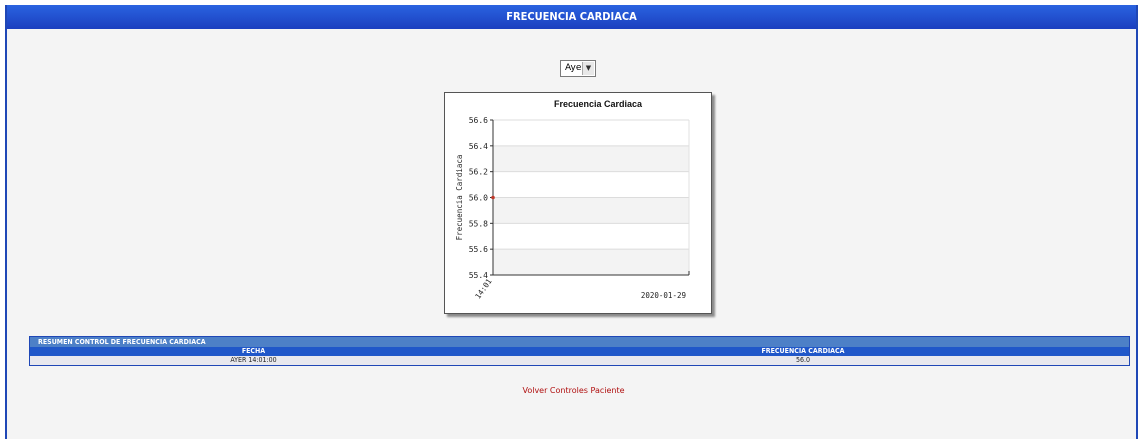 The width and height of the screenshot is (1142, 439). Describe the element at coordinates (478, 172) in the screenshot. I see `y-tick-label: 56.2` at that location.